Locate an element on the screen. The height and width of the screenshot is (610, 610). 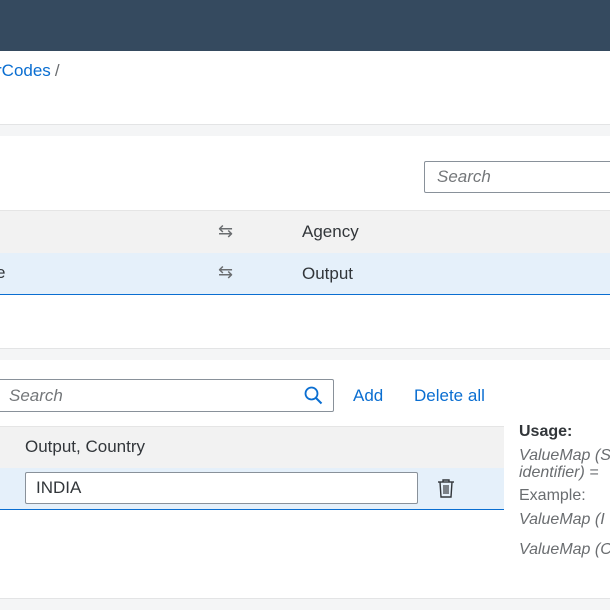
example-line1: ValueMap (I is located at coordinates (562, 519).